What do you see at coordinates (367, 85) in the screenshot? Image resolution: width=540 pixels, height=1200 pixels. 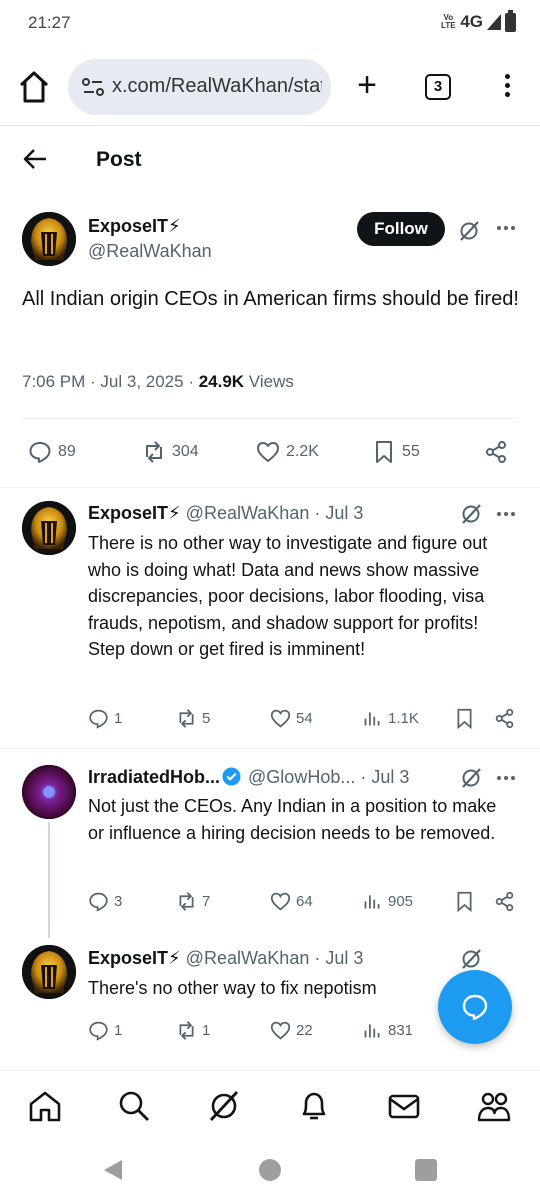 I see `new-tab-button: +` at bounding box center [367, 85].